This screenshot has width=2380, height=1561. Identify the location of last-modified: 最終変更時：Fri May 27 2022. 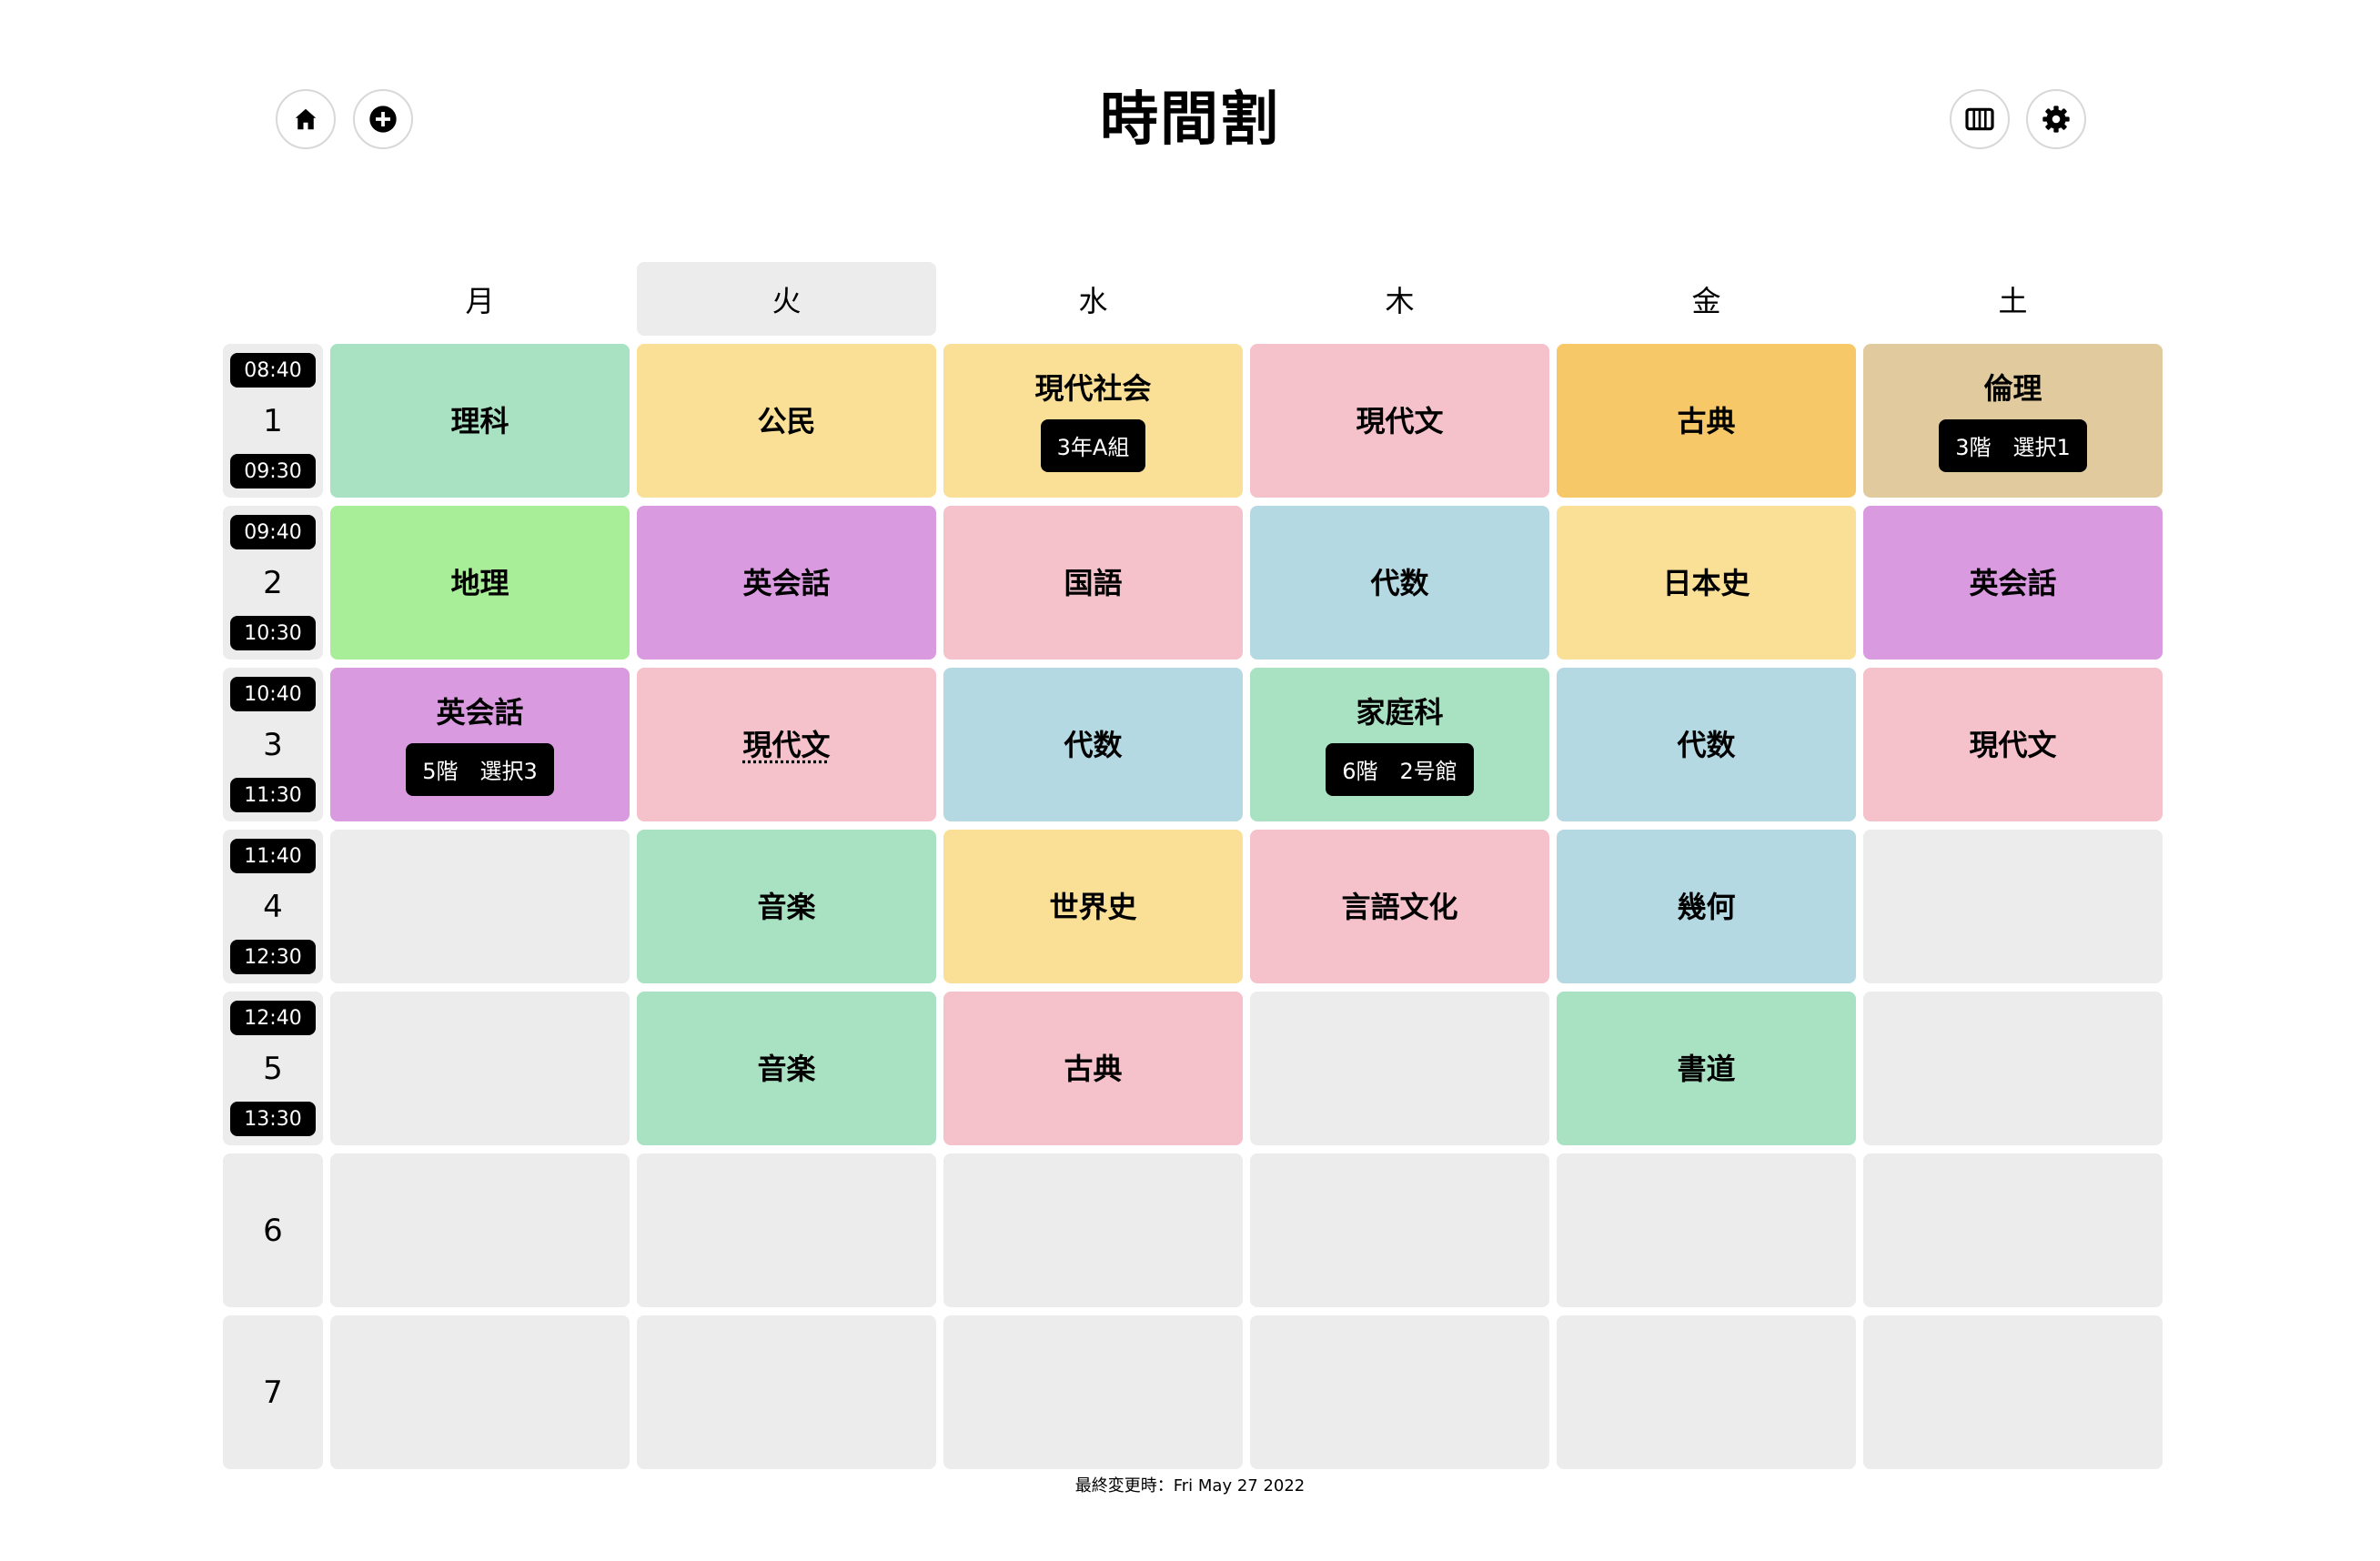
(1190, 1486).